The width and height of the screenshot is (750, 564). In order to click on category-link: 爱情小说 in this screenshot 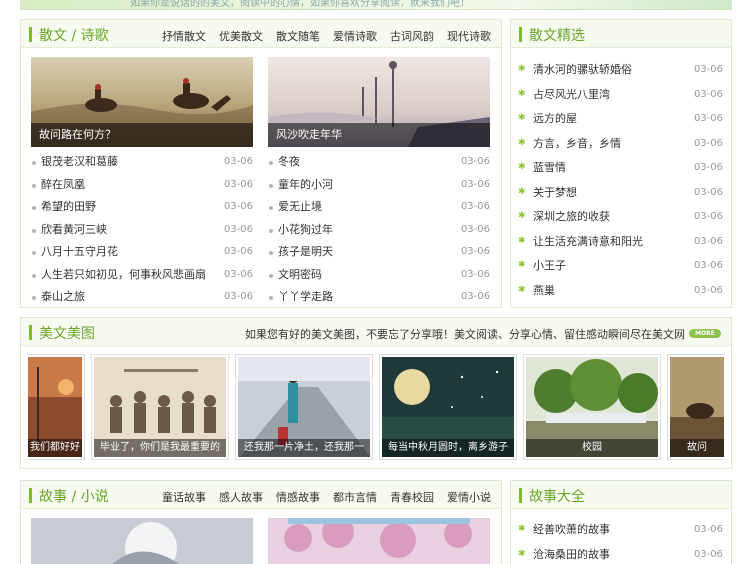, I will do `click(469, 497)`.